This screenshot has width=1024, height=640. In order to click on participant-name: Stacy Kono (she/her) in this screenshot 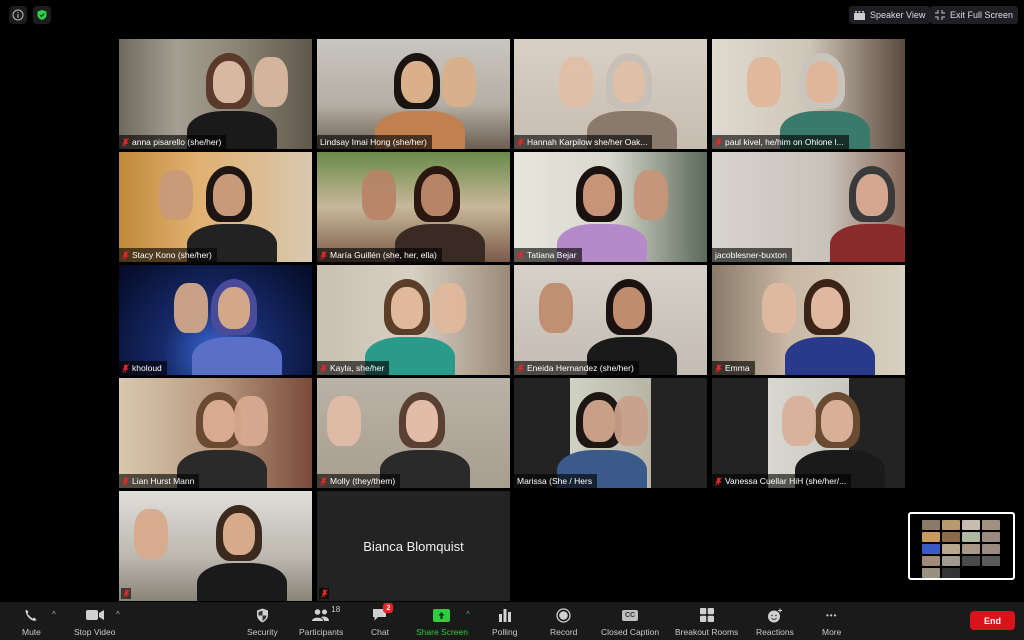, I will do `click(172, 255)`.